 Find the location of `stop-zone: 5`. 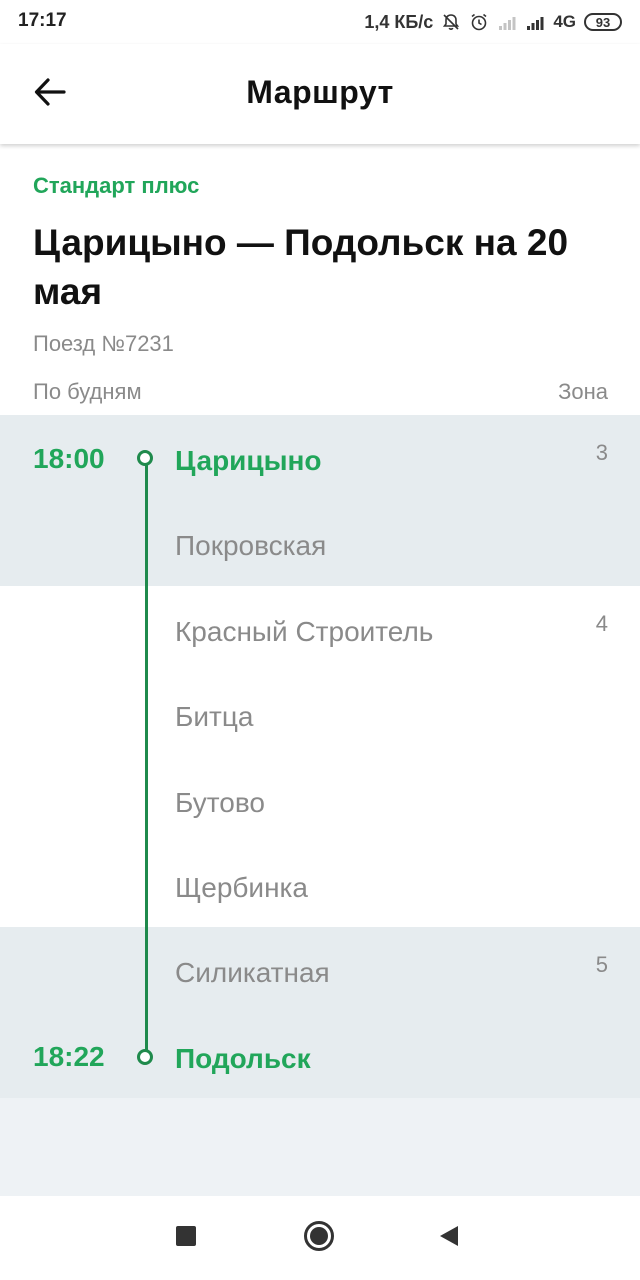

stop-zone: 5 is located at coordinates (601, 965).